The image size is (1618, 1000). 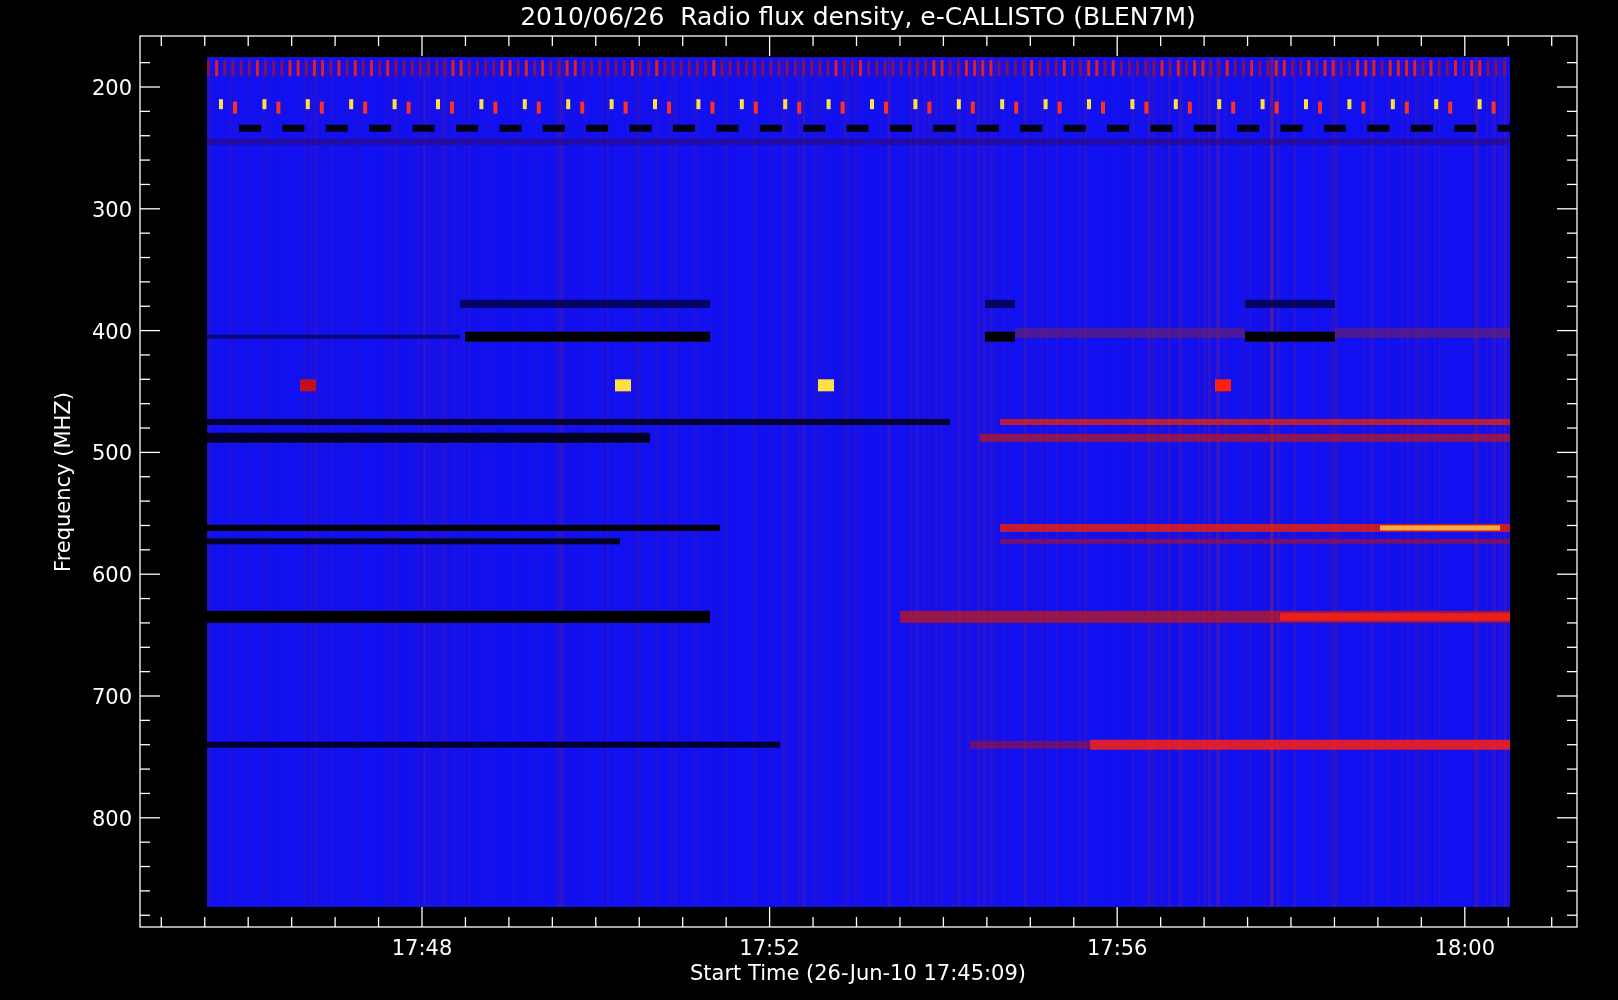 What do you see at coordinates (111, 453) in the screenshot?
I see `y-tick-label: 500` at bounding box center [111, 453].